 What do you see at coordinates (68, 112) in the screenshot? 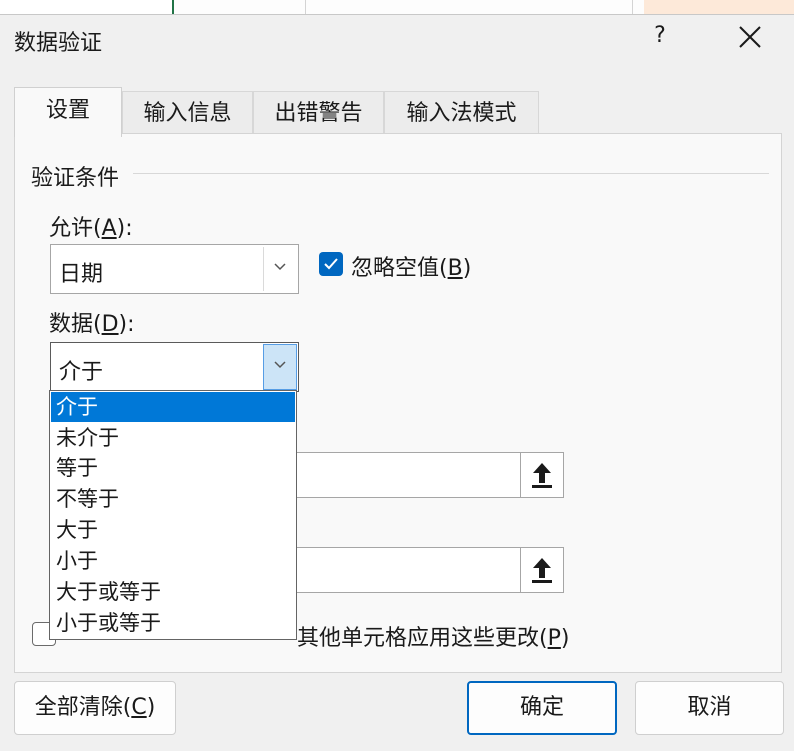
I see `tab-settings: 设置` at bounding box center [68, 112].